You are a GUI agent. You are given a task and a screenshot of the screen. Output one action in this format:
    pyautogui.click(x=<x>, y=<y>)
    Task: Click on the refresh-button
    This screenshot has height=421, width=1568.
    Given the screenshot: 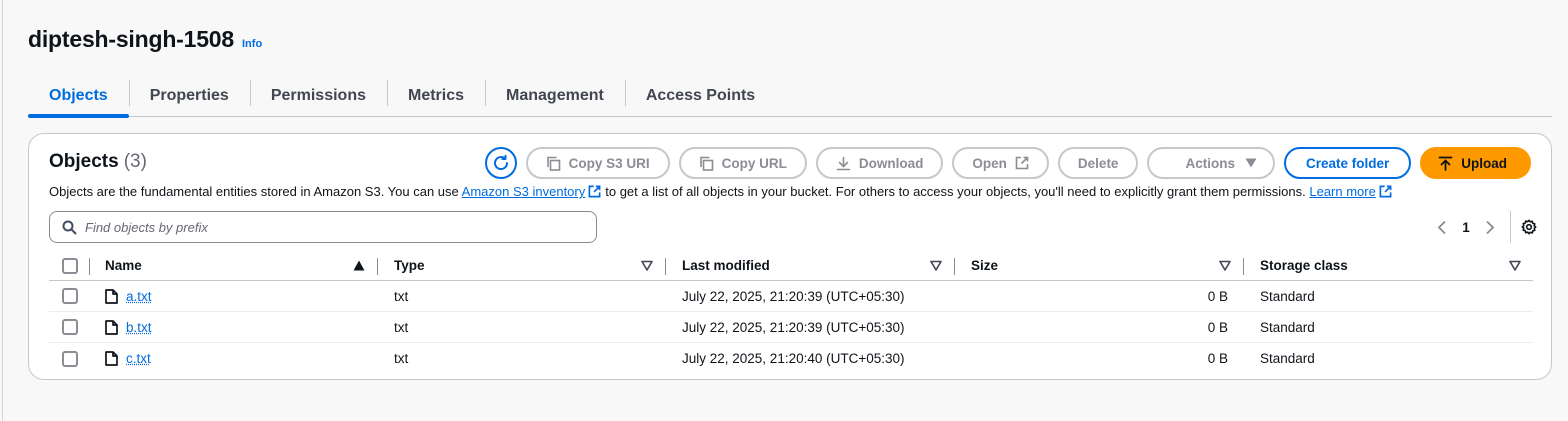 What is the action you would take?
    pyautogui.click(x=500, y=163)
    